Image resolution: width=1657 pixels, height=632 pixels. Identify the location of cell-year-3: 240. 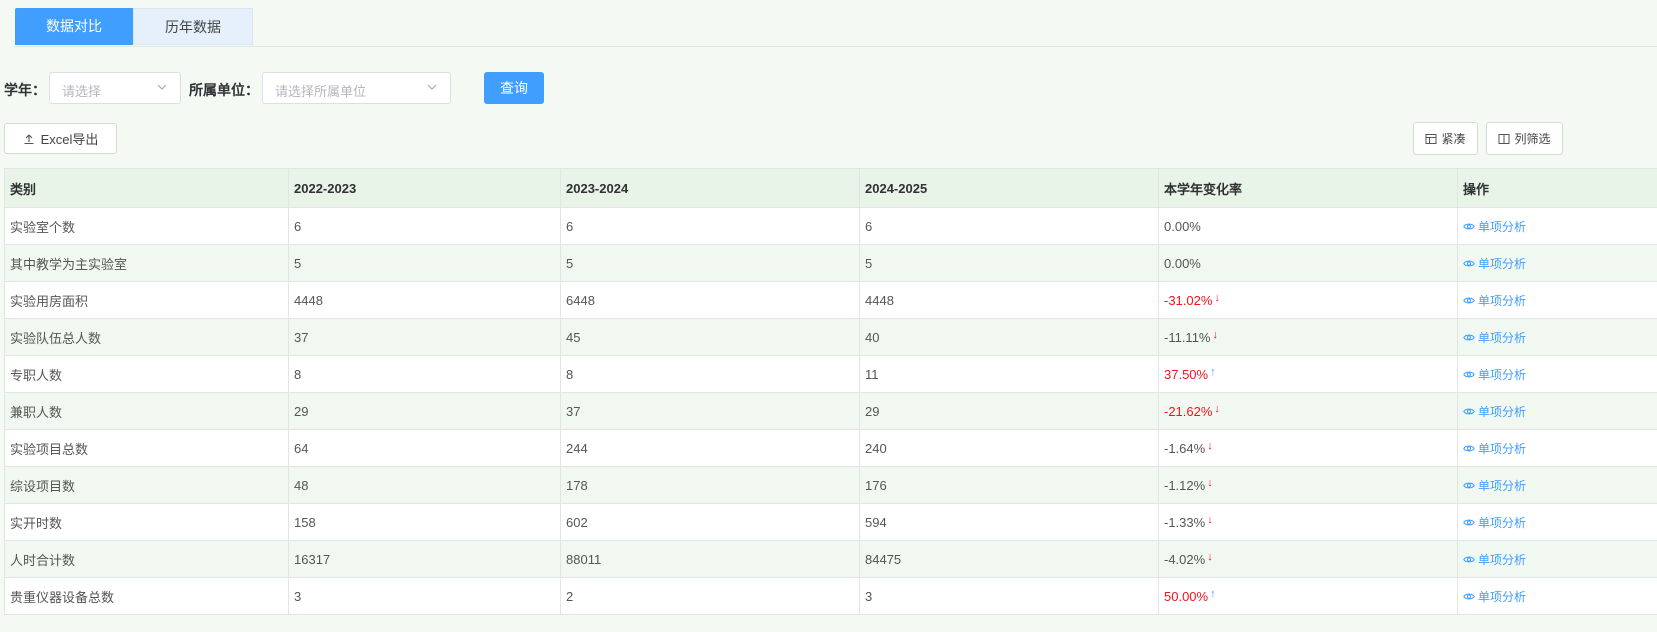
(1009, 448).